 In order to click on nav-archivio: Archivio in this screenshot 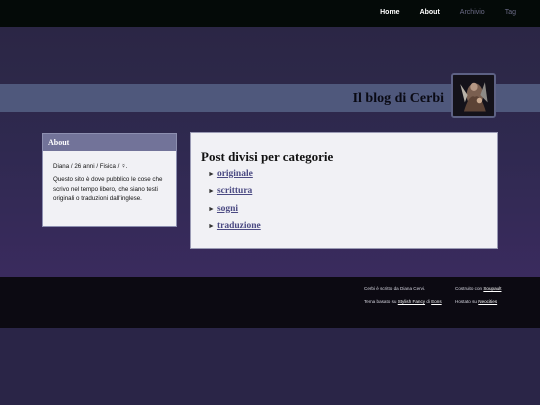, I will do `click(472, 12)`.